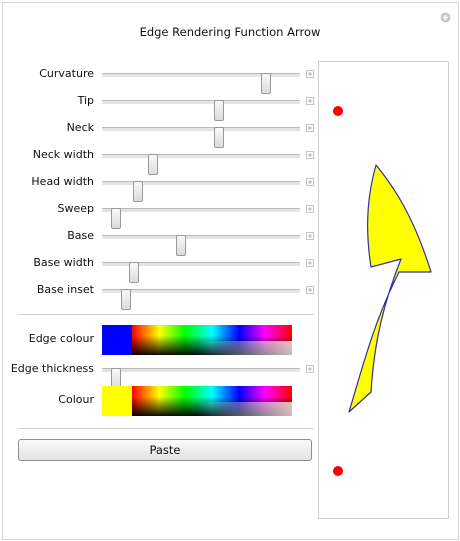  What do you see at coordinates (230, 32) in the screenshot?
I see `window-title: Edge Rendering Function Arrow` at bounding box center [230, 32].